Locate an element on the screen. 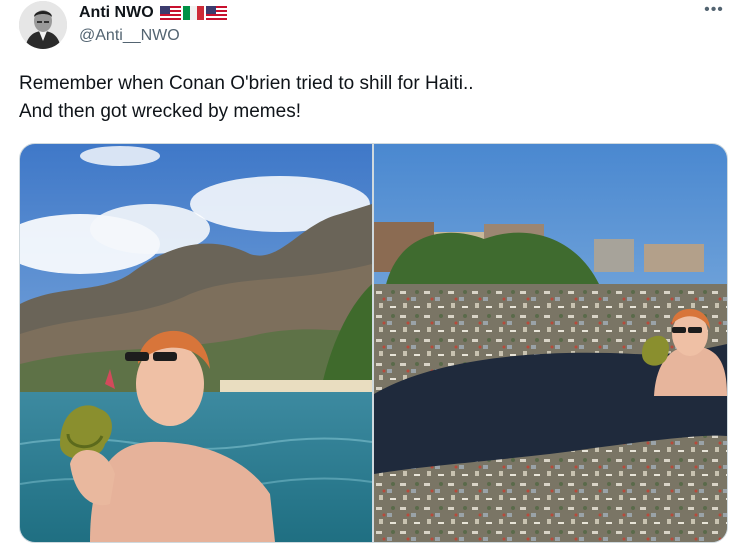 The image size is (737, 551). author-display-name: Anti NWO is located at coordinates (116, 13).